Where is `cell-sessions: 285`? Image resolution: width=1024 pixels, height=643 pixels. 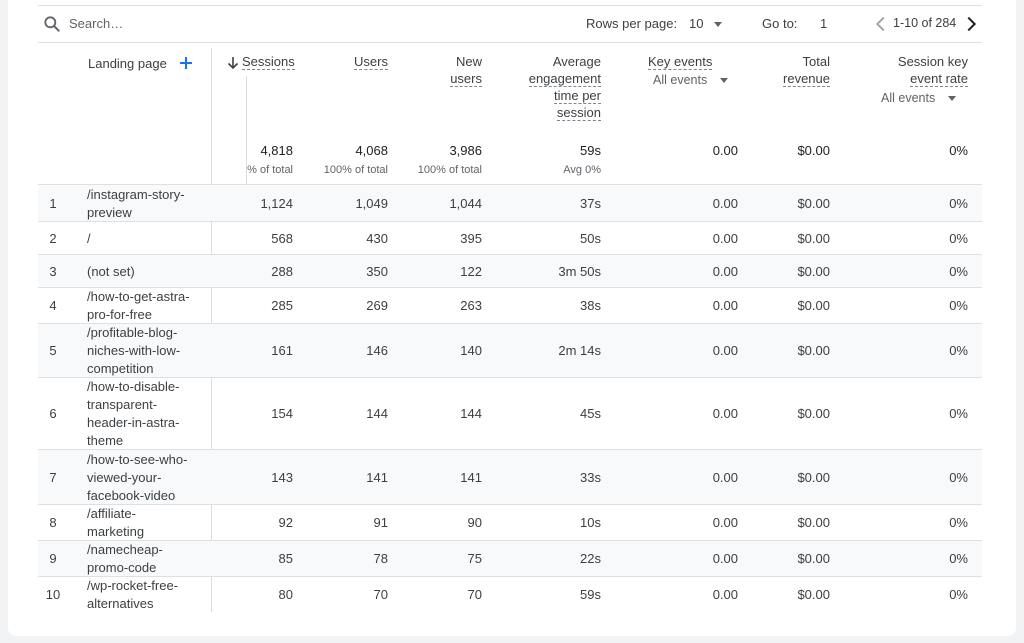
cell-sessions: 285 is located at coordinates (282, 305).